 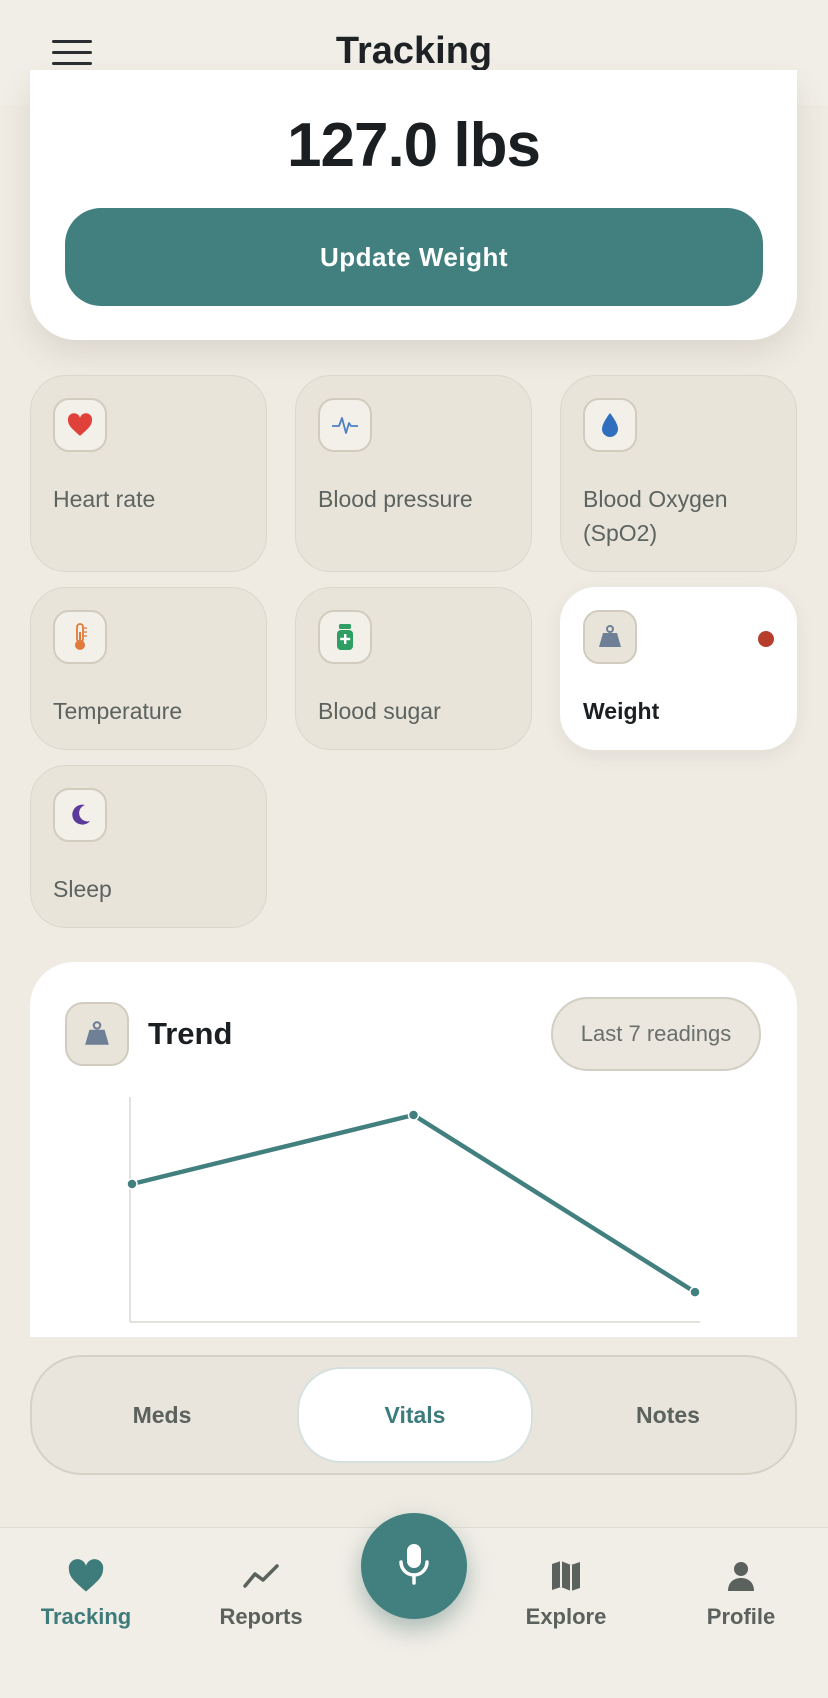 I want to click on medicine-bottle-icon, so click(x=345, y=637).